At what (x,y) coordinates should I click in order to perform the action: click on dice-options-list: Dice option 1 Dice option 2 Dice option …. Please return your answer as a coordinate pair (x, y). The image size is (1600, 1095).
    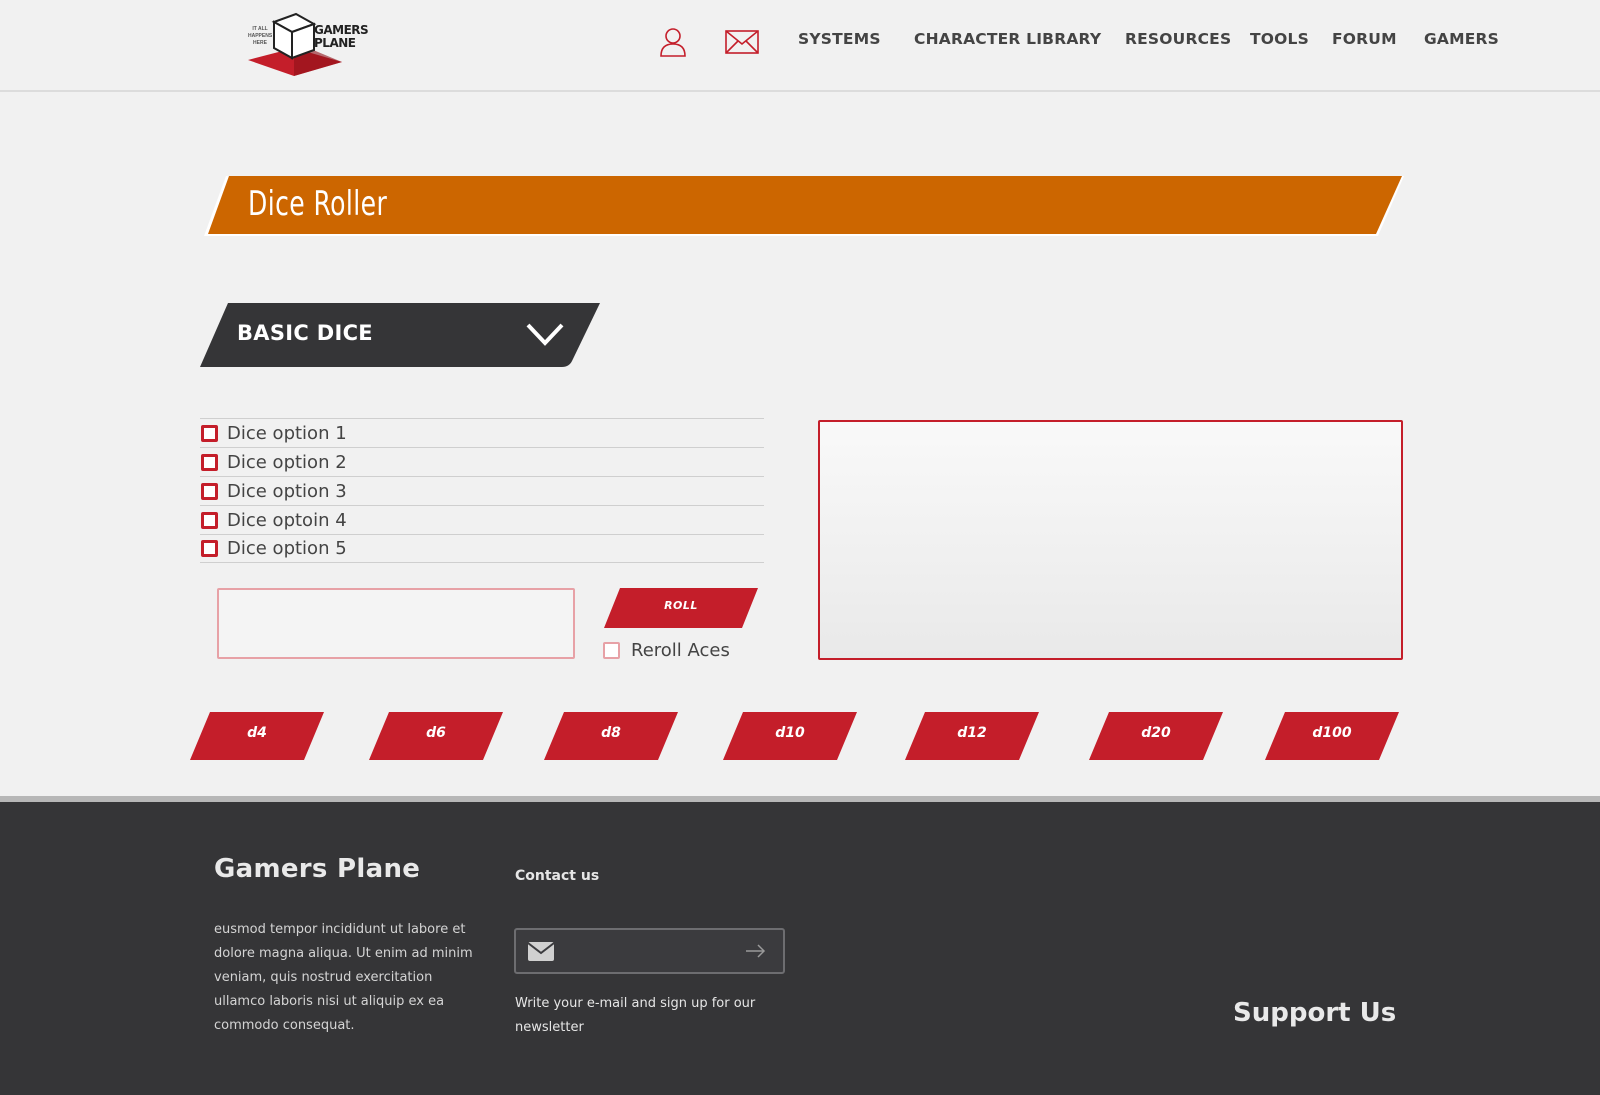
    Looking at the image, I should click on (482, 490).